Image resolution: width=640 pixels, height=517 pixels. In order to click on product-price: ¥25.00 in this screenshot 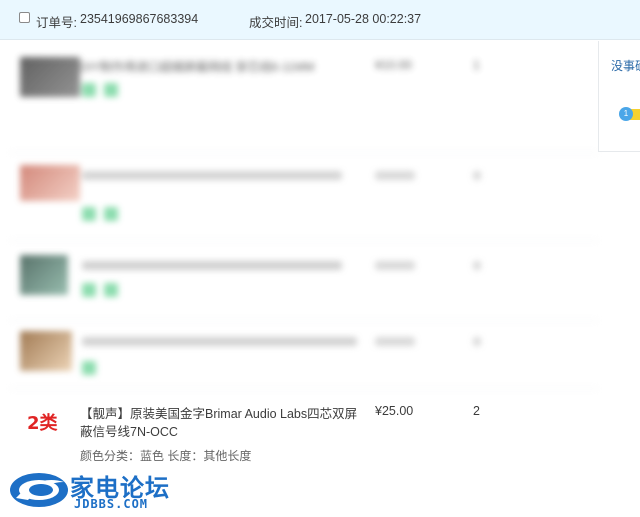, I will do `click(394, 411)`.